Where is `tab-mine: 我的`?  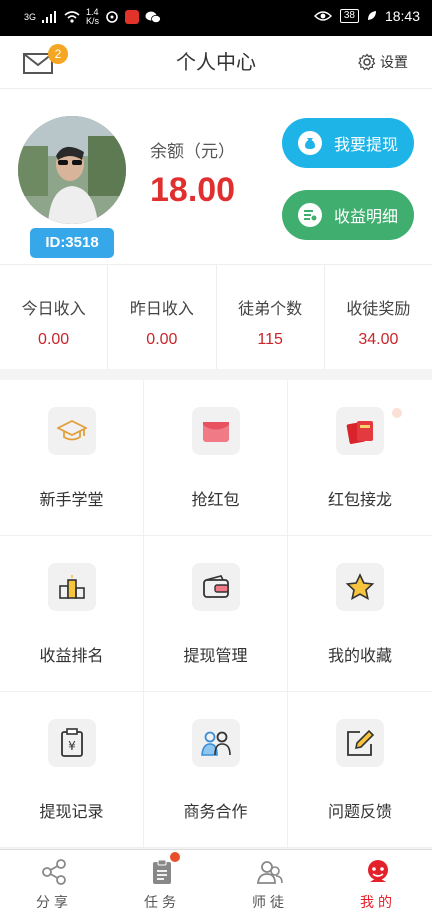
tab-mine: 我的 is located at coordinates (378, 881).